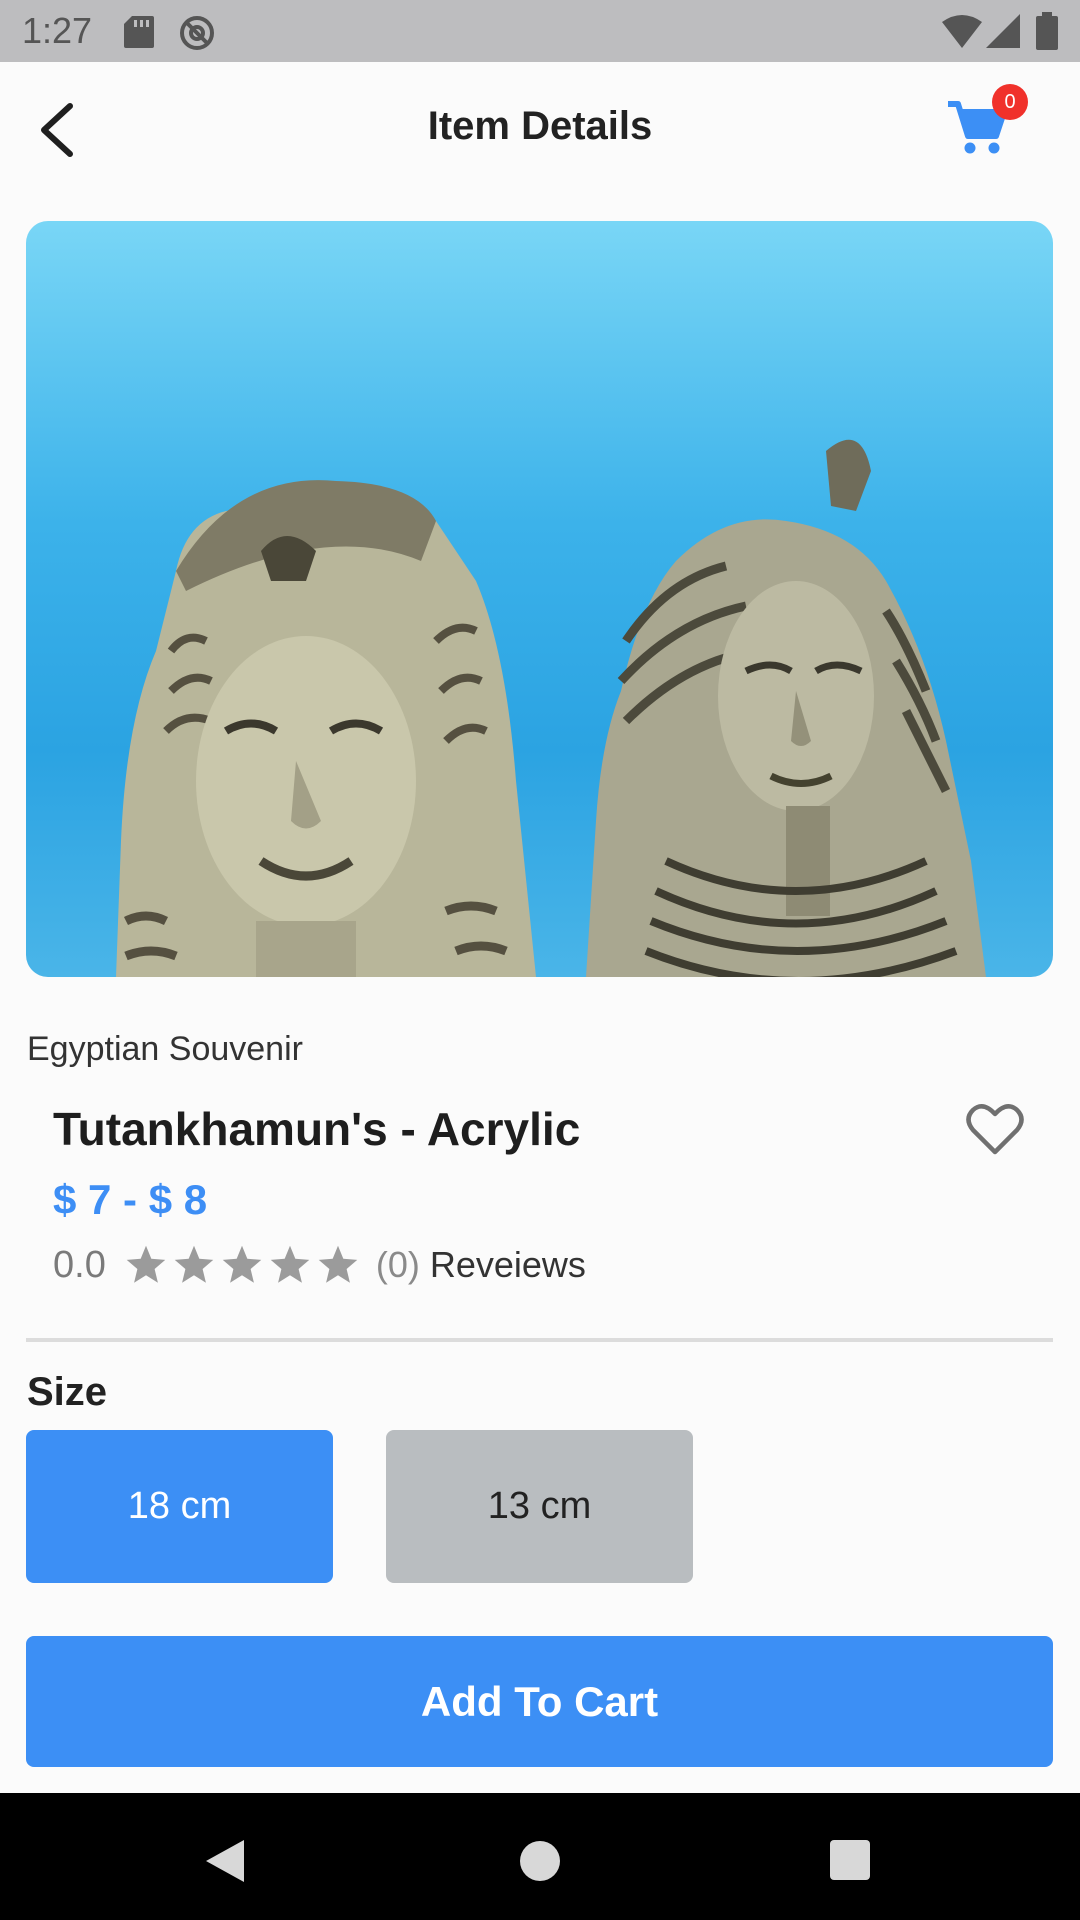 Image resolution: width=1080 pixels, height=1920 pixels. I want to click on battery-icon, so click(1047, 31).